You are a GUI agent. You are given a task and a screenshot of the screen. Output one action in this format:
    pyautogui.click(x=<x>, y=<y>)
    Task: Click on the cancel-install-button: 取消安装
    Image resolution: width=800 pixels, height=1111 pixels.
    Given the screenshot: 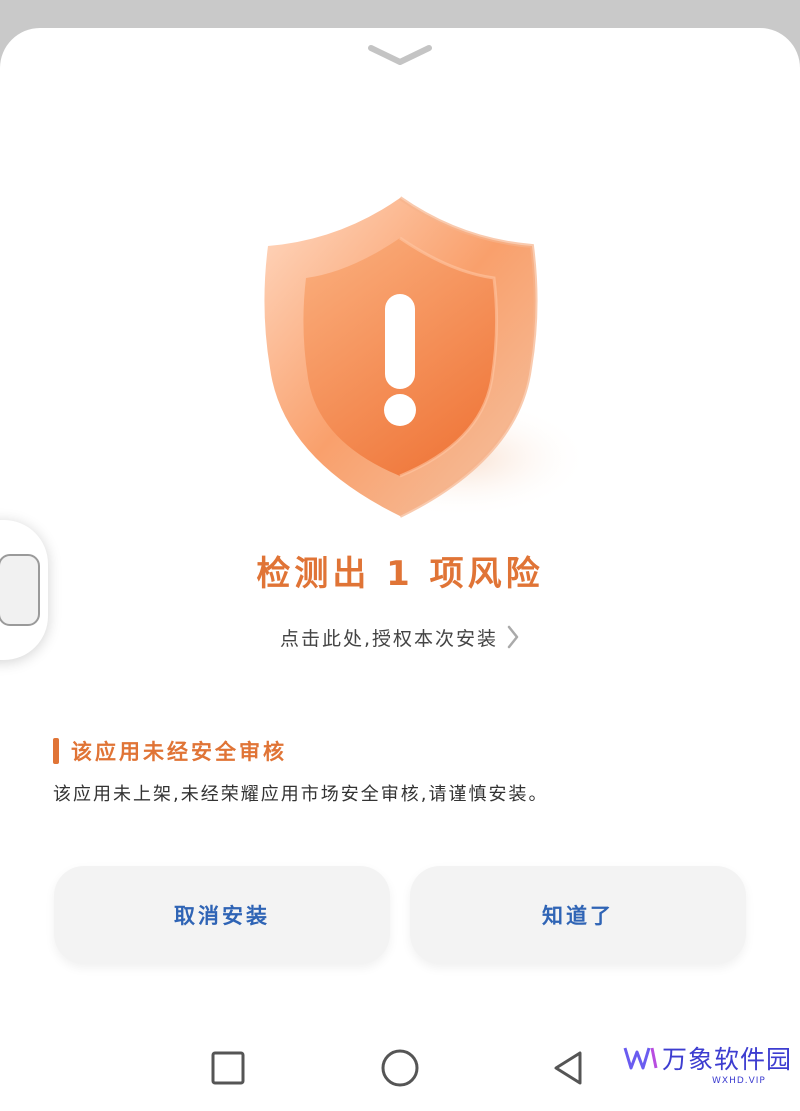 What is the action you would take?
    pyautogui.click(x=222, y=915)
    